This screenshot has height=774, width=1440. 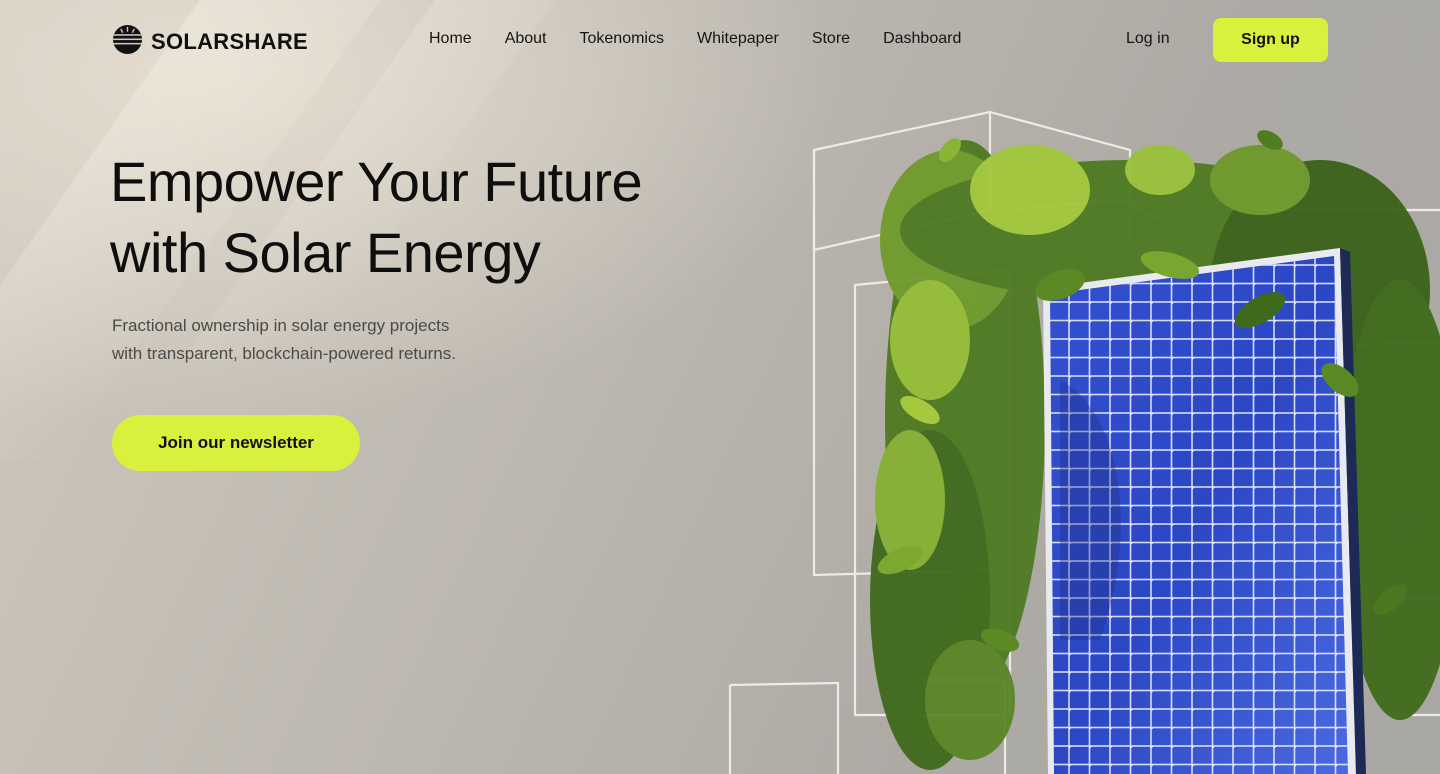 I want to click on signup-button: Sign up, so click(x=1270, y=40).